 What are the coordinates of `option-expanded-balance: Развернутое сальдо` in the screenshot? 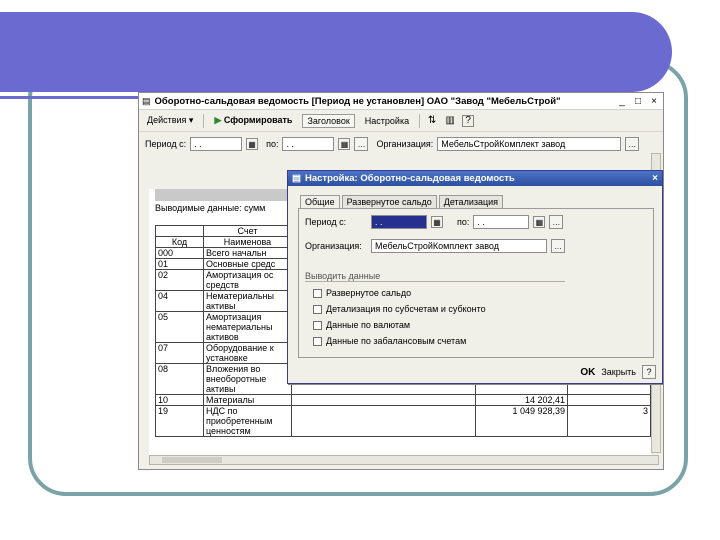 It's located at (362, 293).